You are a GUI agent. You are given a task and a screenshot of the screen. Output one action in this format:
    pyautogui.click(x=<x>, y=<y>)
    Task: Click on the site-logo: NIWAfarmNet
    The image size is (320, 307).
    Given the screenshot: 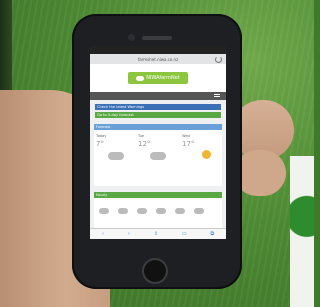 What is the action you would take?
    pyautogui.click(x=158, y=78)
    